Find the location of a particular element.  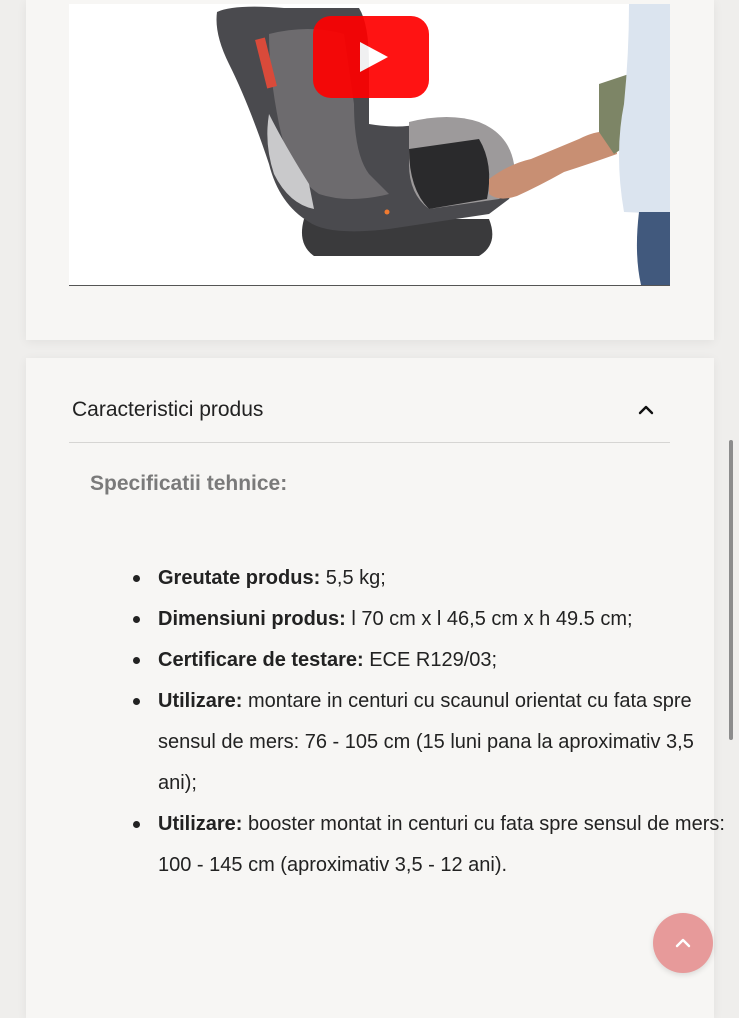

list-item: Certificare de testare: ECE R129/03; is located at coordinates (431, 660).